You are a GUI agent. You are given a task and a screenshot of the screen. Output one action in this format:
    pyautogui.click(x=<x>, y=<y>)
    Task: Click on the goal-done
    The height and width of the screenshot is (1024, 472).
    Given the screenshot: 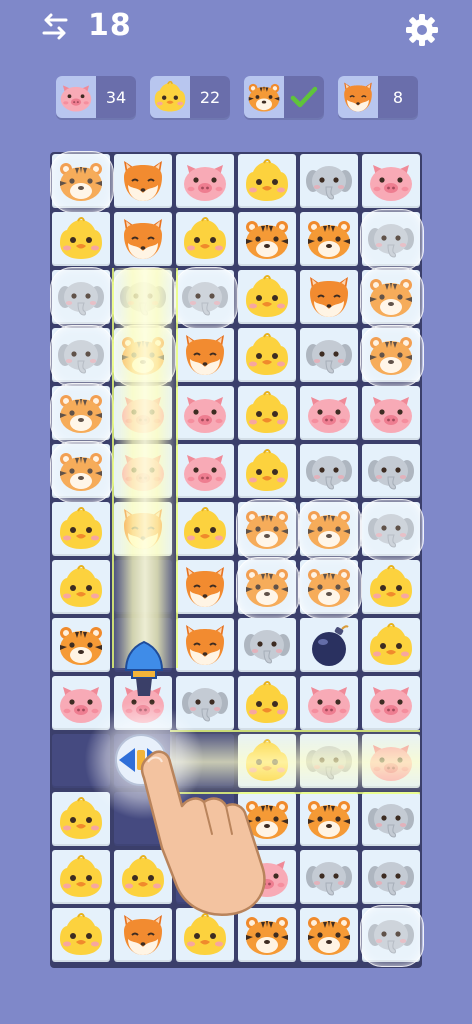 What is the action you would take?
    pyautogui.click(x=304, y=97)
    